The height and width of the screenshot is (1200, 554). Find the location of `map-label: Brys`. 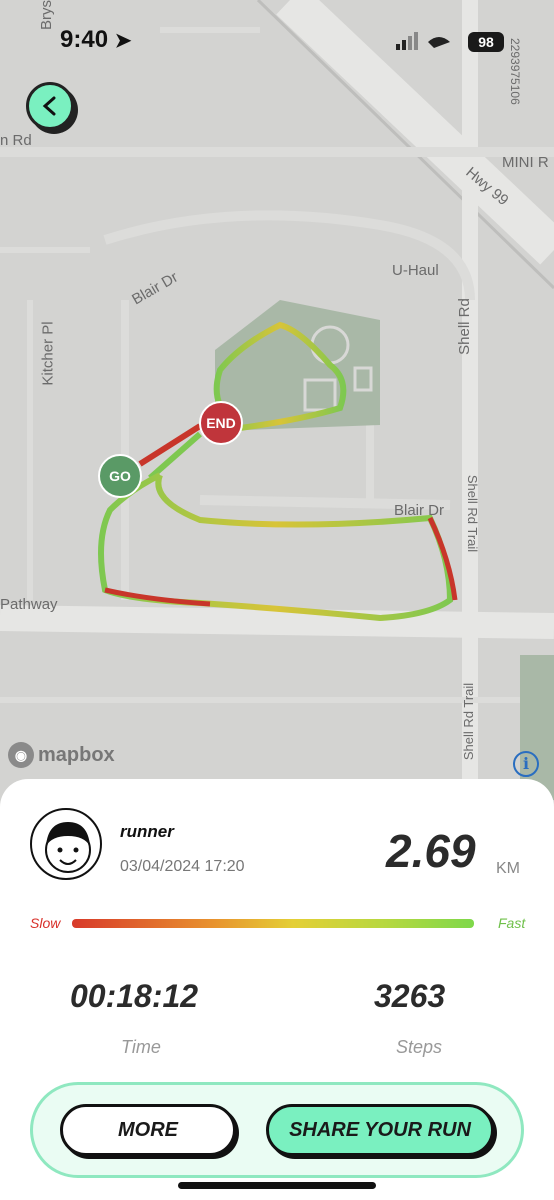

map-label: Brys is located at coordinates (46, 15).